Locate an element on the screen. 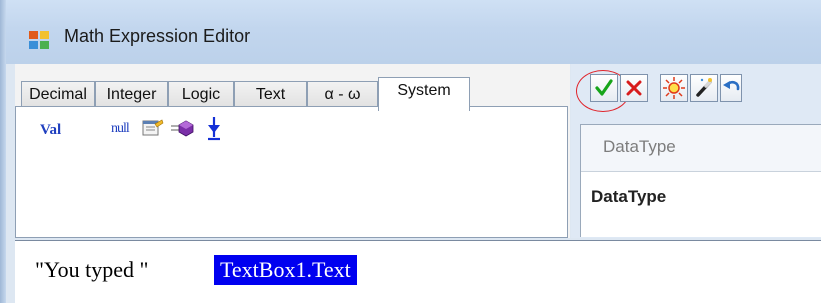  method-icon is located at coordinates (183, 128).